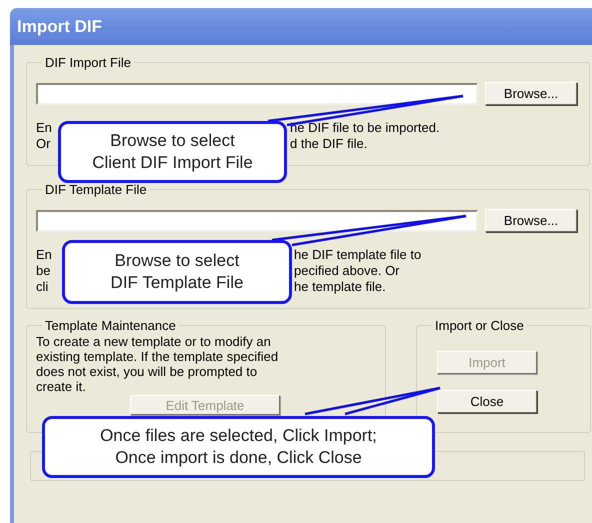  Describe the element at coordinates (43, 271) in the screenshot. I see `description-text: be` at that location.